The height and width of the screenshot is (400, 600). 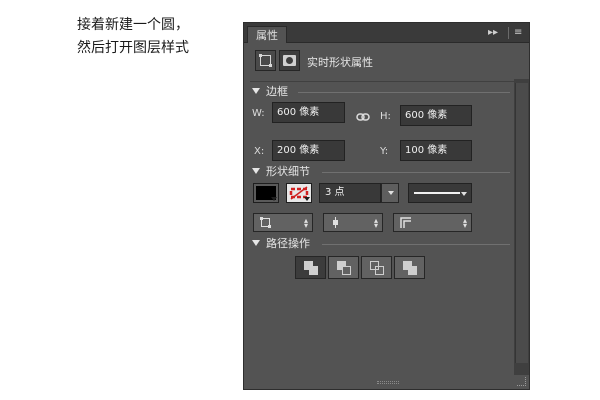 I want to click on stroke-align-icon, so click(x=265, y=222).